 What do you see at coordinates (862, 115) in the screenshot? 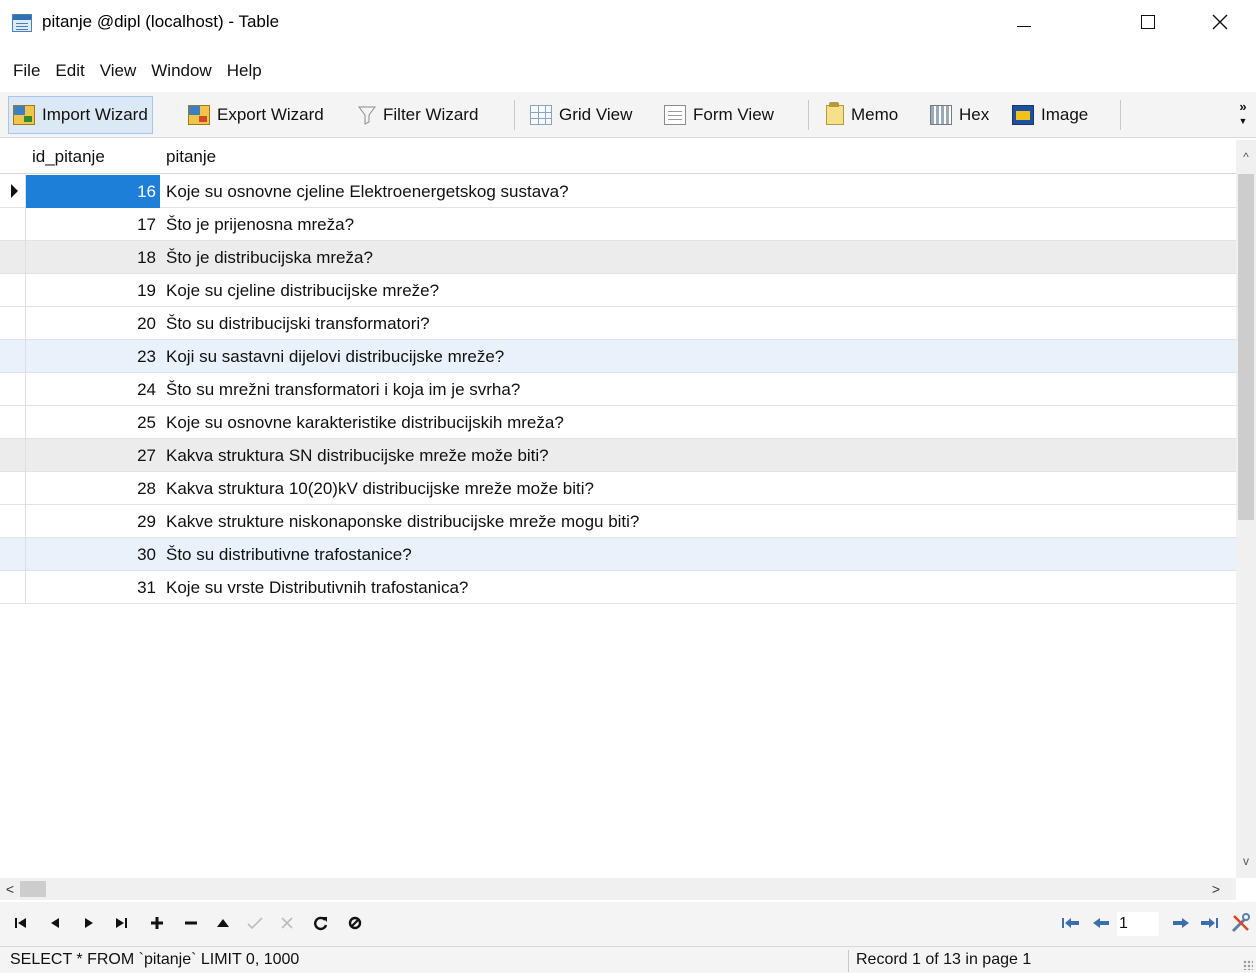
I see `memo-button: Memo` at bounding box center [862, 115].